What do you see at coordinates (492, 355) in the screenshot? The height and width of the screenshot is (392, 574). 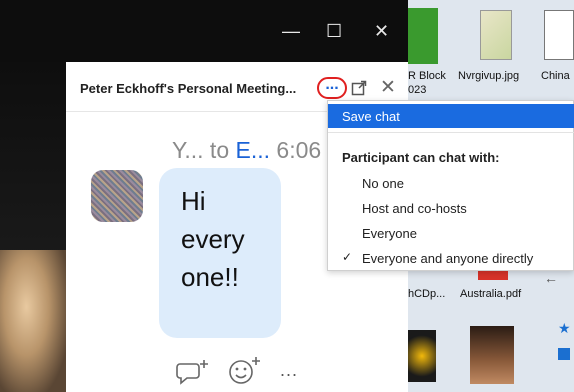 I see `photo-icon` at bounding box center [492, 355].